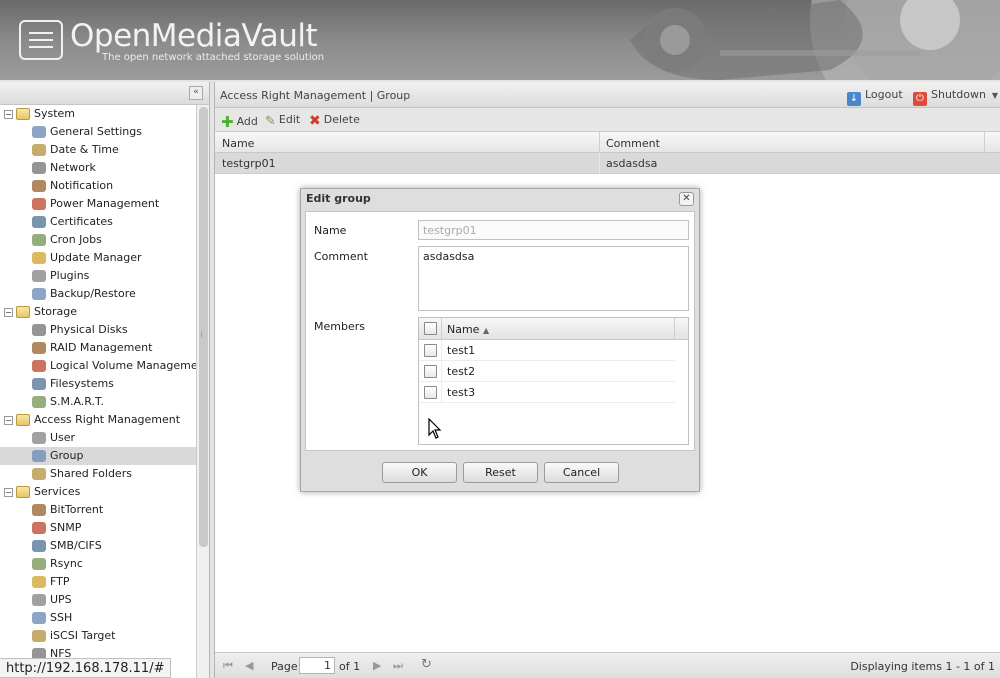 This screenshot has height=678, width=1000. What do you see at coordinates (76, 545) in the screenshot?
I see `sidebar-item-label: SMB/CIFS` at bounding box center [76, 545].